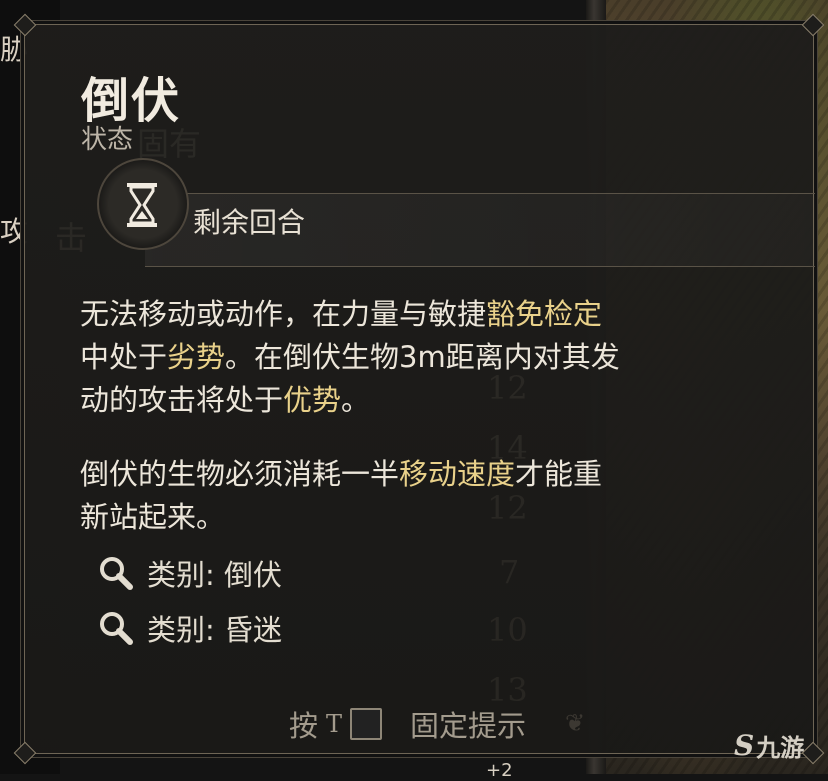 The image size is (828, 781). Describe the element at coordinates (457, 474) in the screenshot. I see `keyword-link: 移动速度` at that location.